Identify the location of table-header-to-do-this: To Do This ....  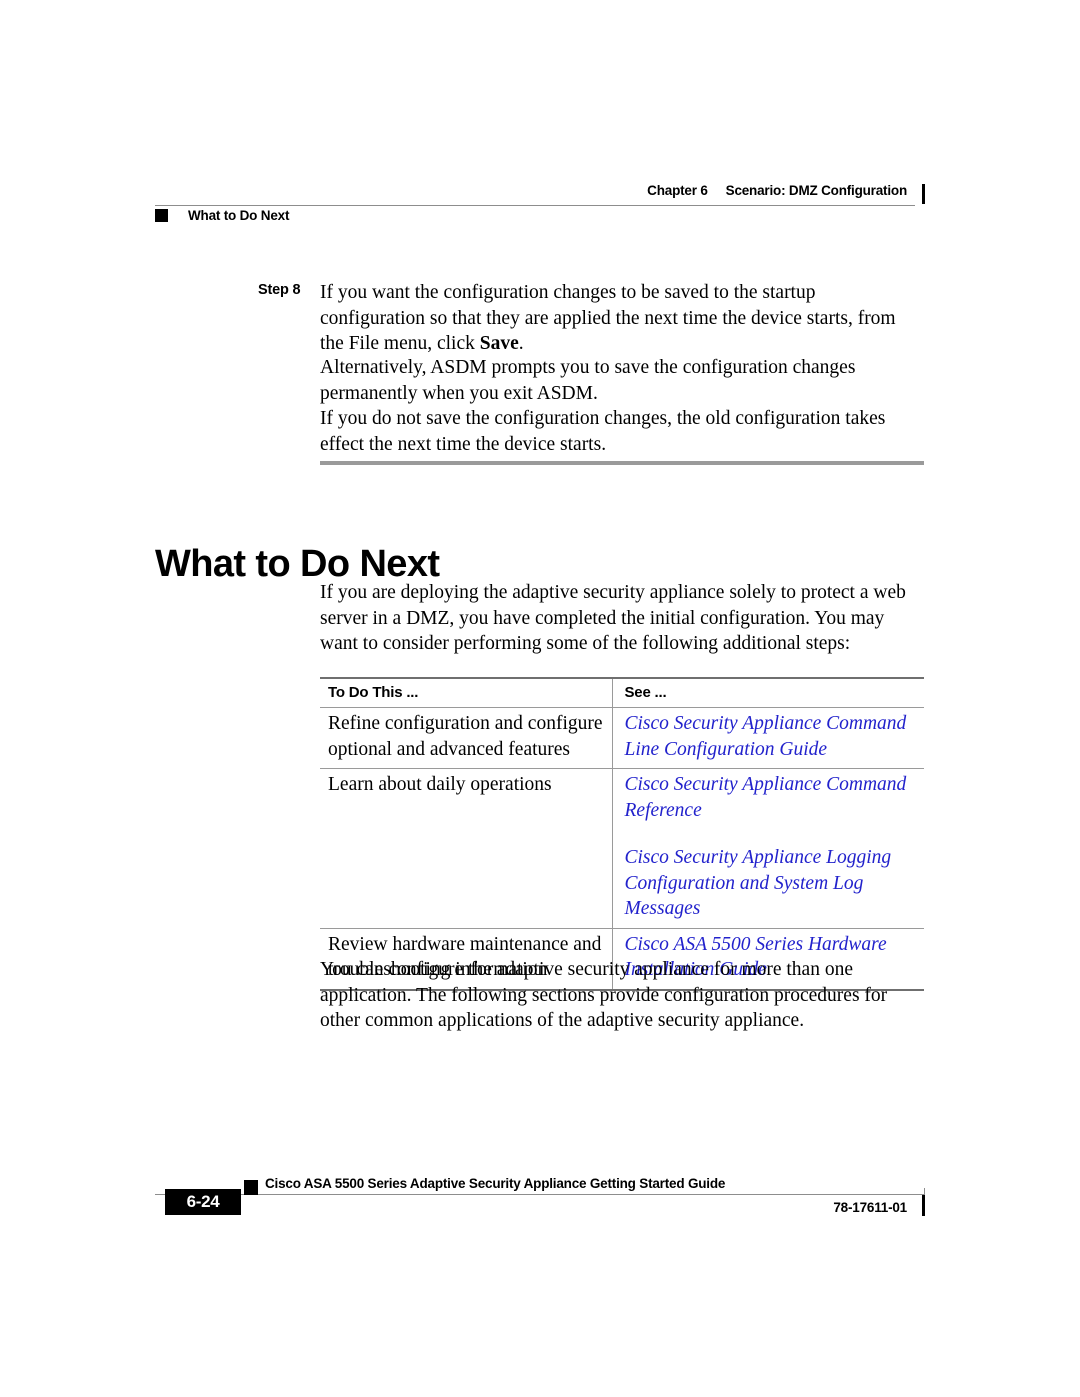
(466, 692).